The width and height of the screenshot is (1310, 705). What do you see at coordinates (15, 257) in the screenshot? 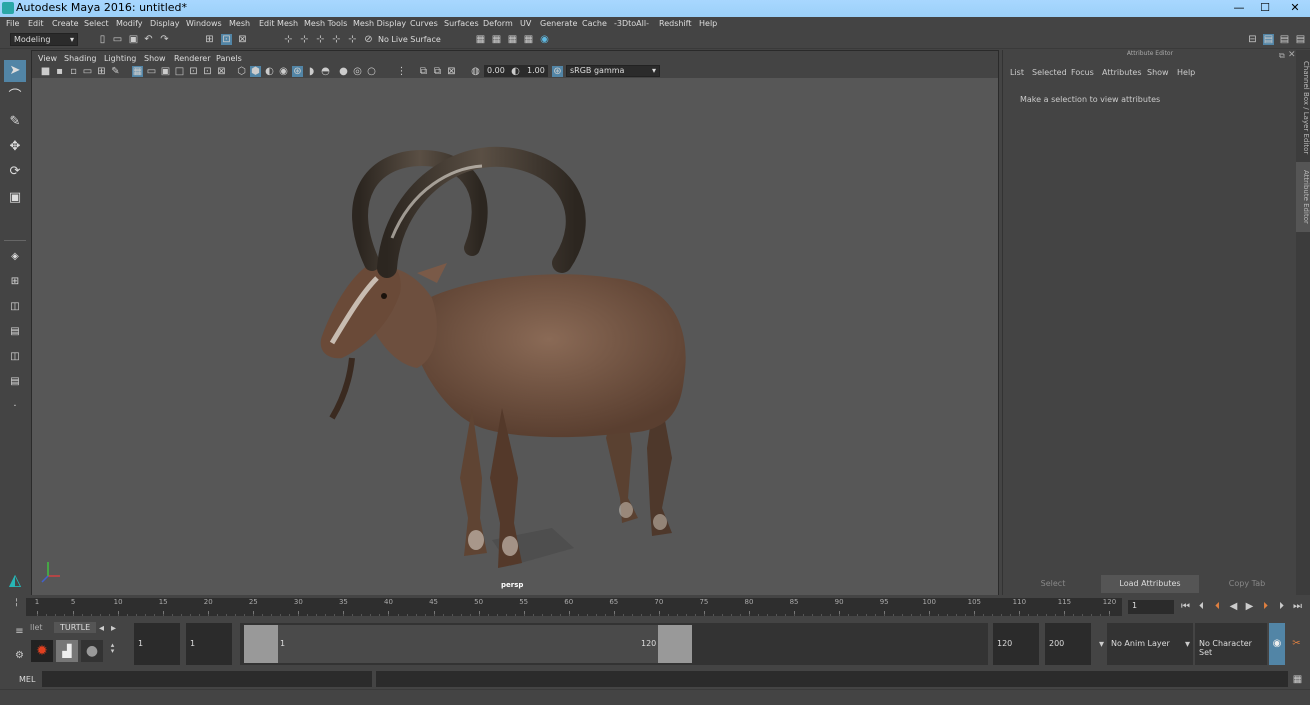
I see `single-perspective-layout-icon: ◈` at bounding box center [15, 257].